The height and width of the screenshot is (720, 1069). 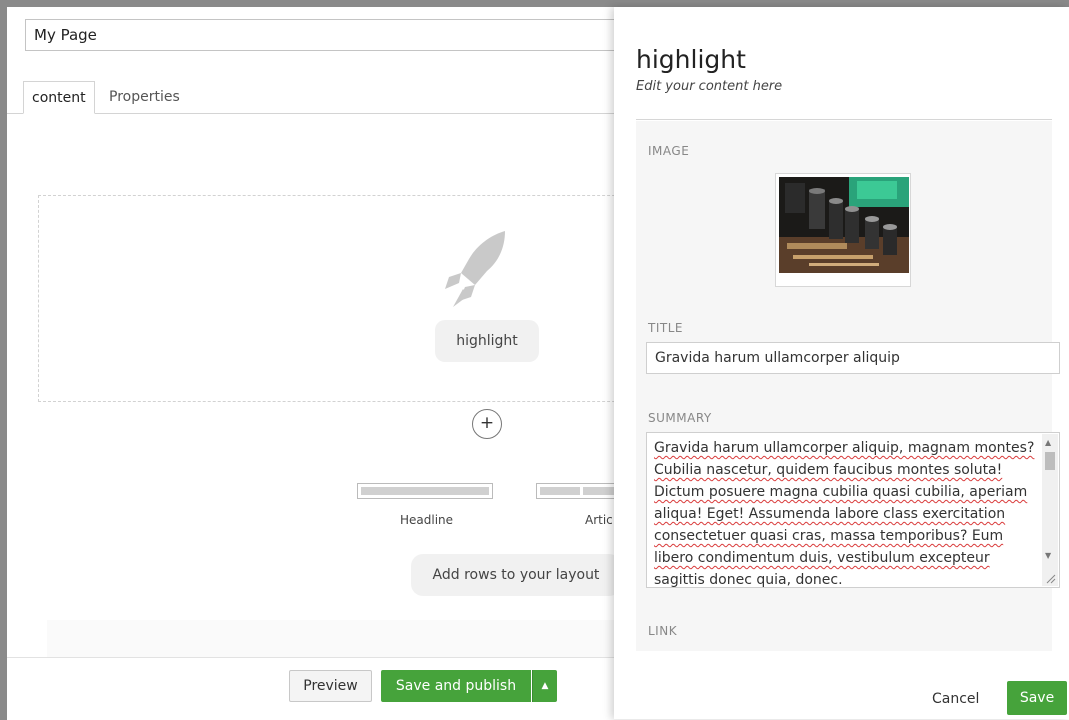 I want to click on tab-properties: Properties, so click(x=144, y=97).